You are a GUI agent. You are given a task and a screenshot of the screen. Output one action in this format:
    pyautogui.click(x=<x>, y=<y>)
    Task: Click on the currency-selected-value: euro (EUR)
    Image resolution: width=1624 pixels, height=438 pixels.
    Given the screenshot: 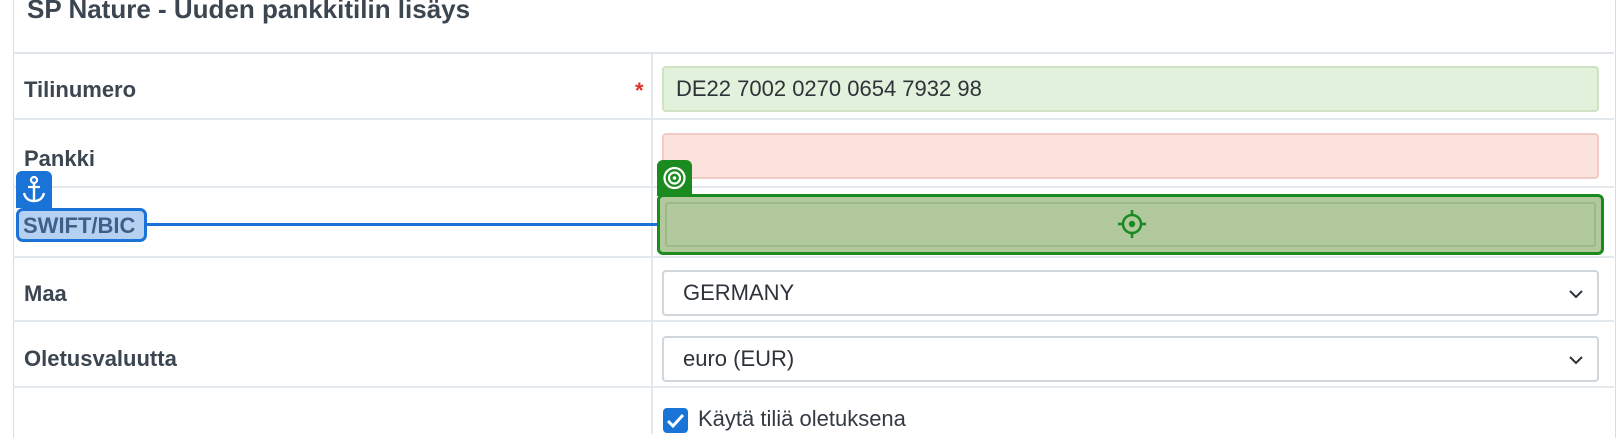 What is the action you would take?
    pyautogui.click(x=739, y=358)
    